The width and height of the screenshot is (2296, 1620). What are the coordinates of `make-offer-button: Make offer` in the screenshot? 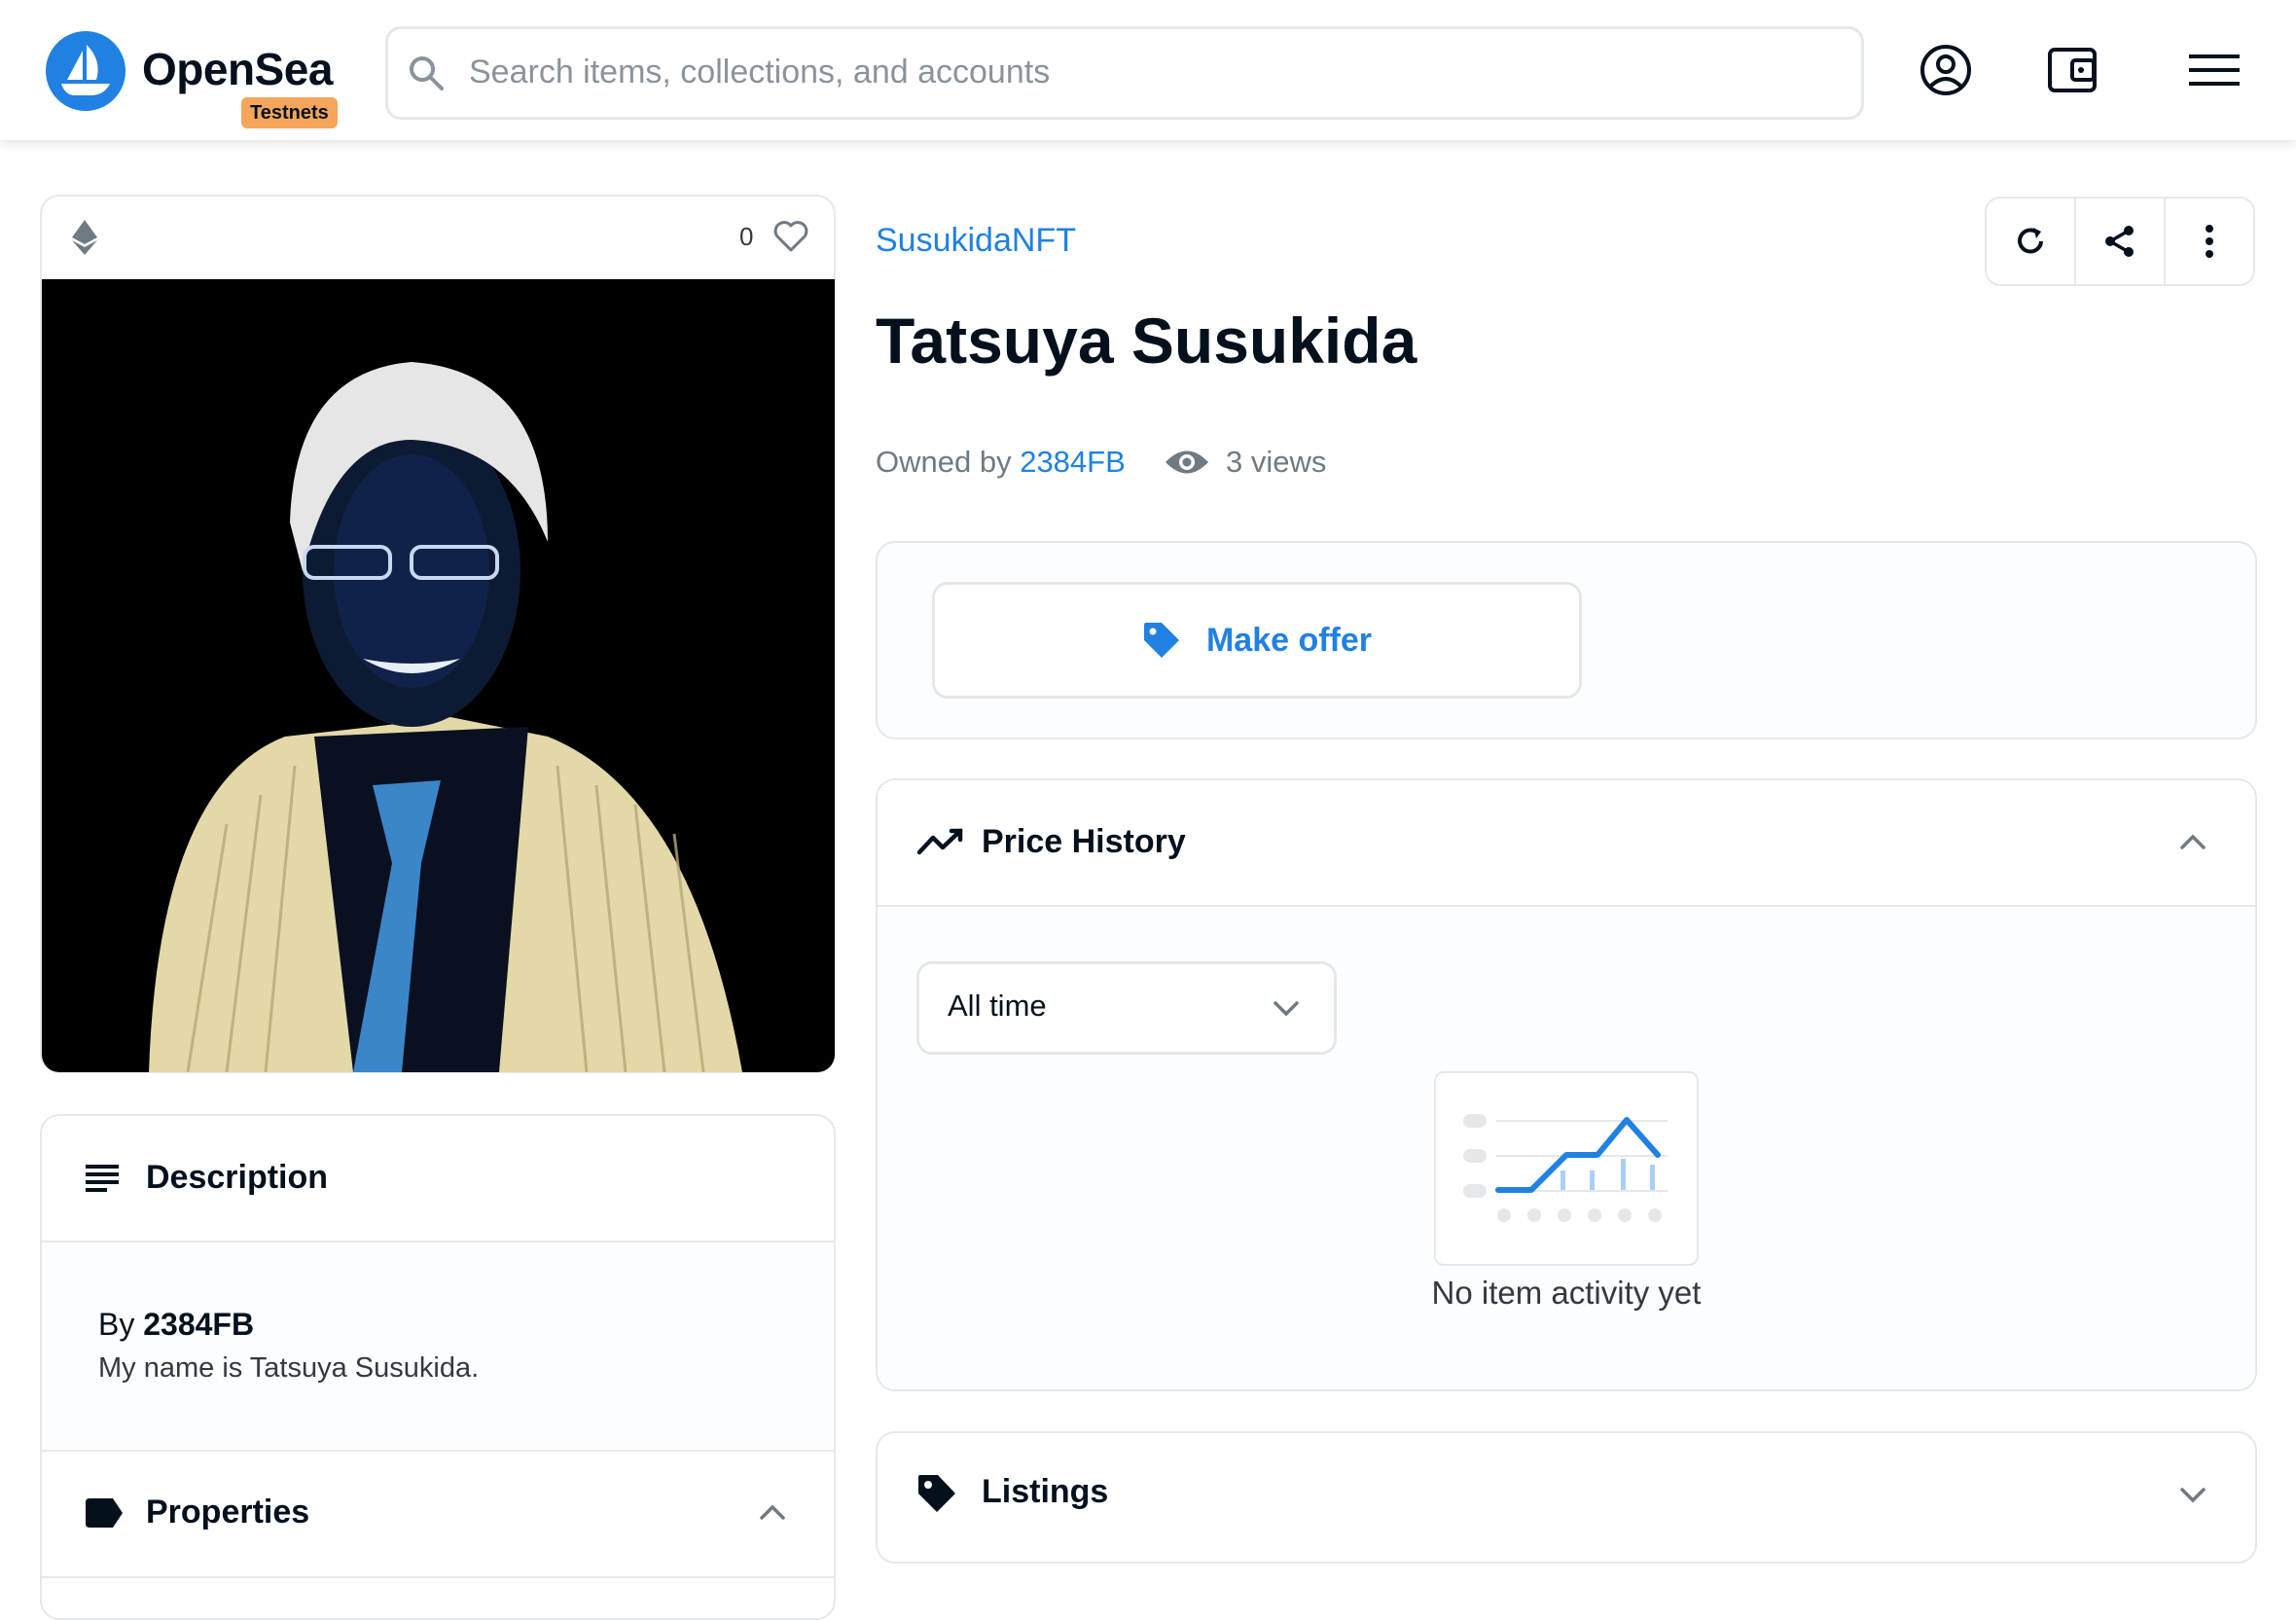 It's located at (1257, 640).